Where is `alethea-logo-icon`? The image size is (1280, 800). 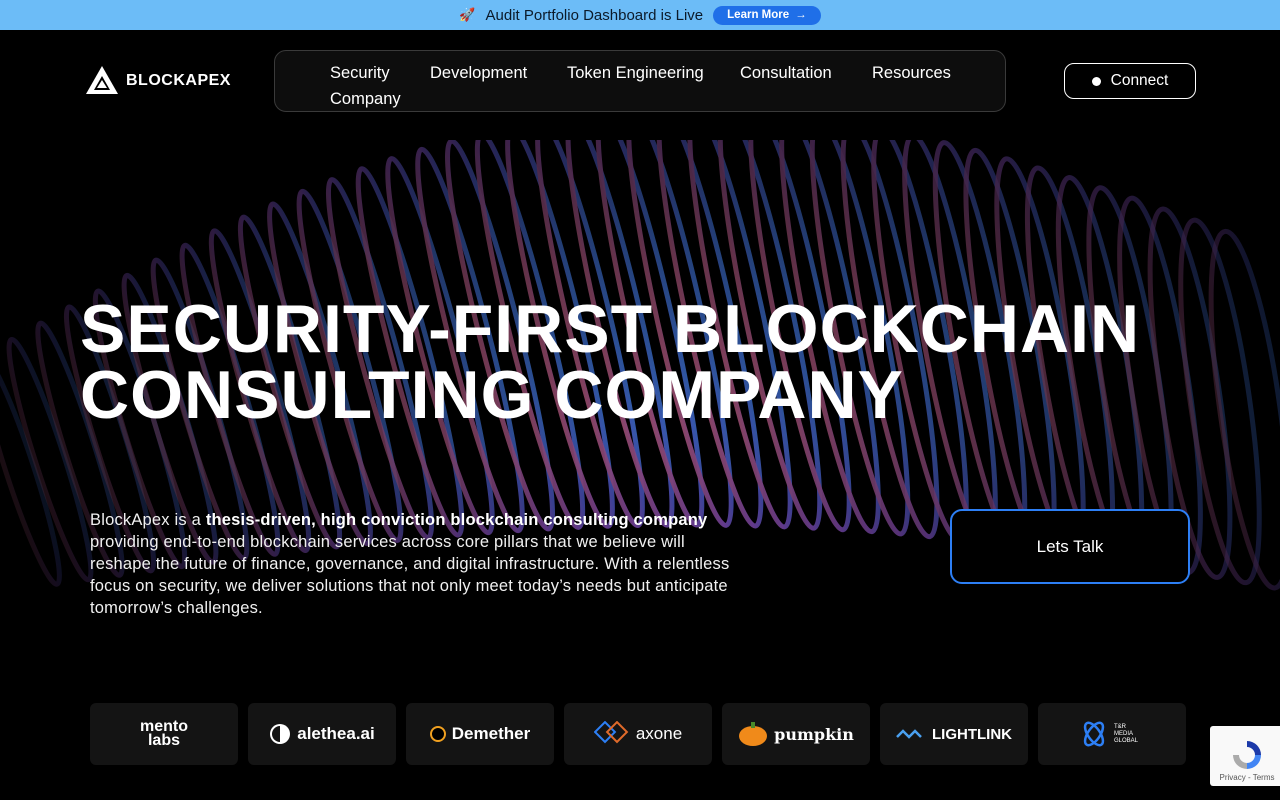 alethea-logo-icon is located at coordinates (280, 734).